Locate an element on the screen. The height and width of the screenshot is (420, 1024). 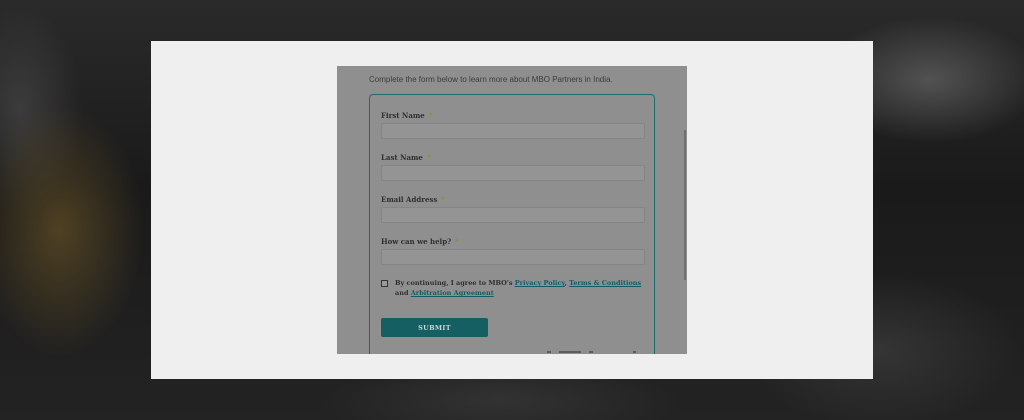
privacy-policy-link: Privacy Policy is located at coordinates (540, 283).